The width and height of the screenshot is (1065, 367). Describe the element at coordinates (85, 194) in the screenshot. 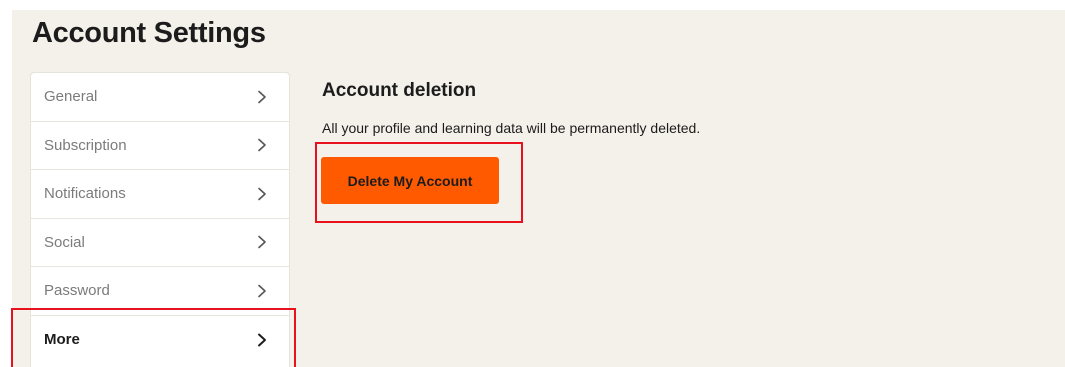

I see `sidebar-item-label: Notifications` at that location.